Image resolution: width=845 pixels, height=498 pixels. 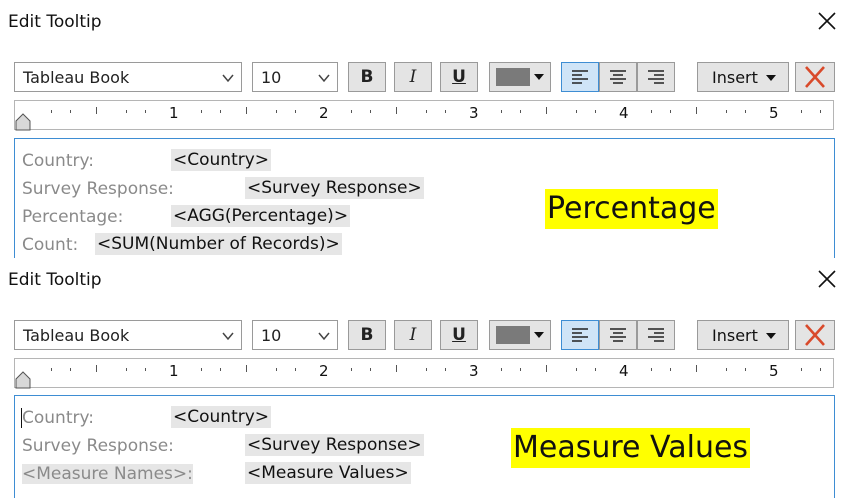 I want to click on ruler-number: 1, so click(x=174, y=371).